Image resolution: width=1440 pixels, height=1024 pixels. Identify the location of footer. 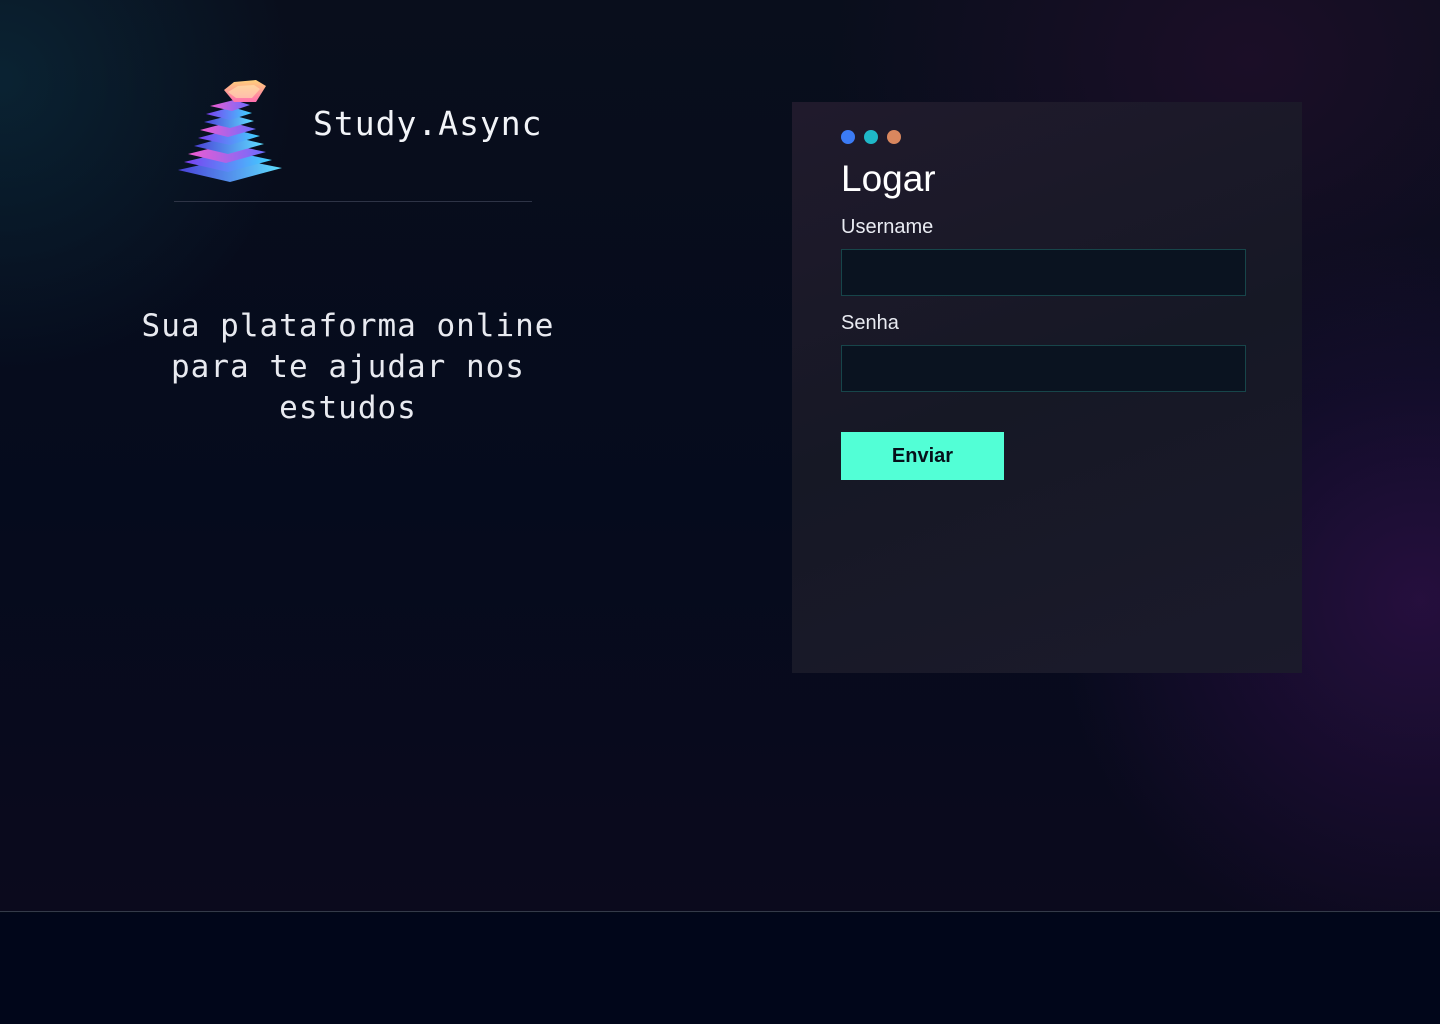
(720, 968).